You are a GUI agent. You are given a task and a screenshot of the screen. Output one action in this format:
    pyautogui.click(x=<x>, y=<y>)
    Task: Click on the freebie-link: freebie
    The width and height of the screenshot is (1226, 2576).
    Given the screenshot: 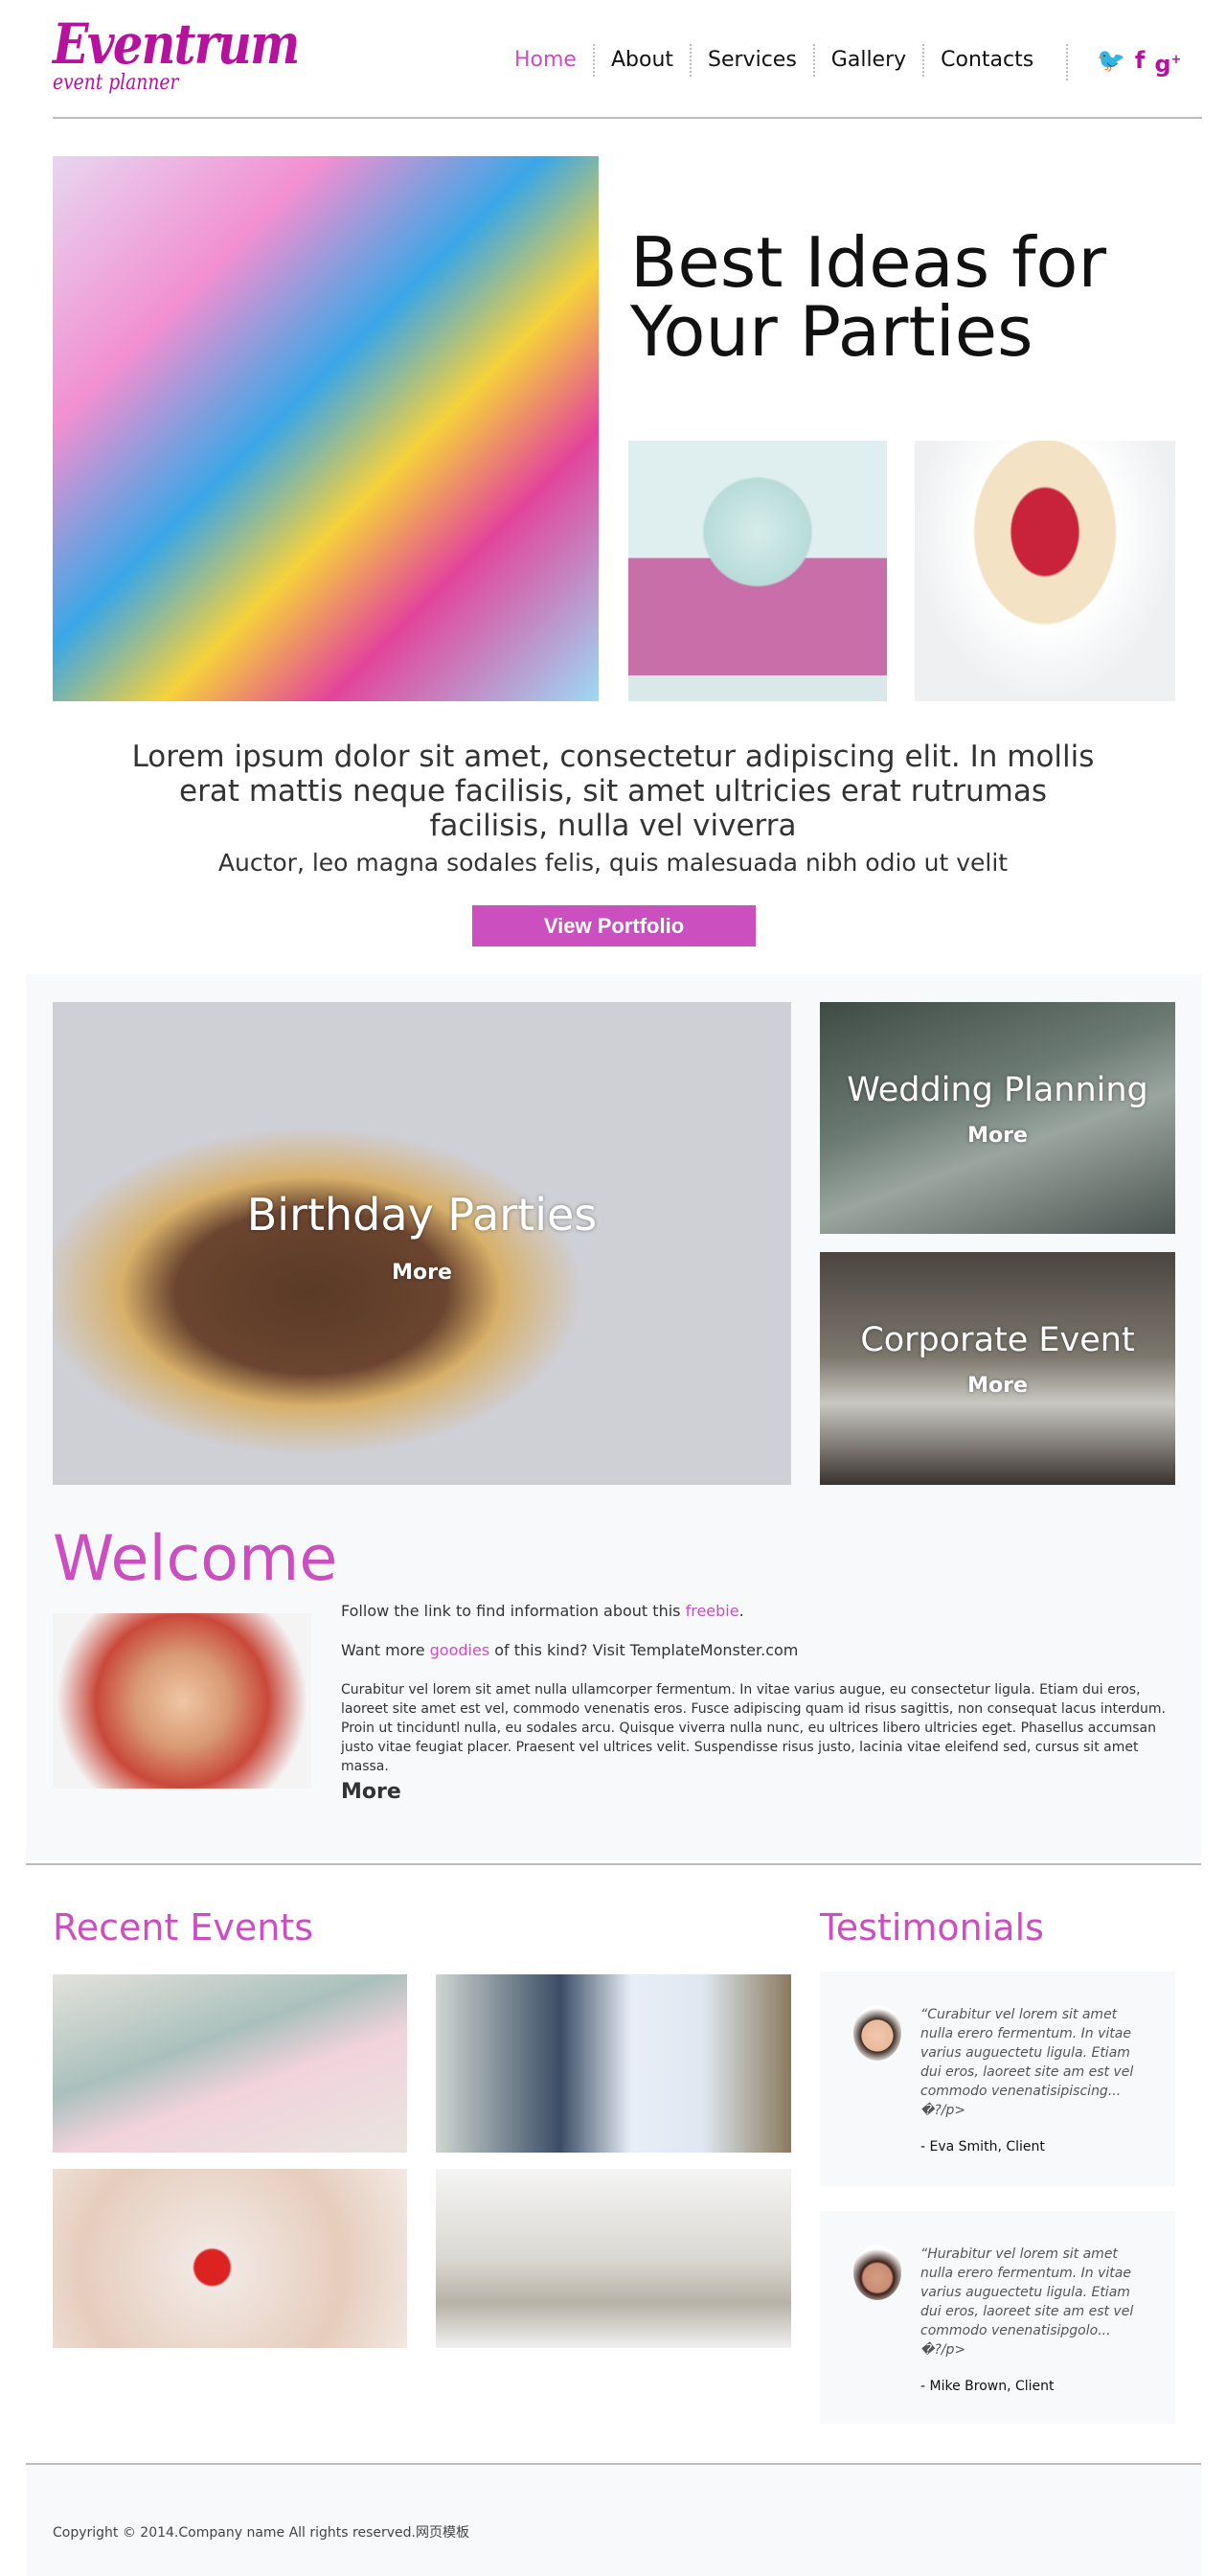 What is the action you would take?
    pyautogui.click(x=712, y=1611)
    